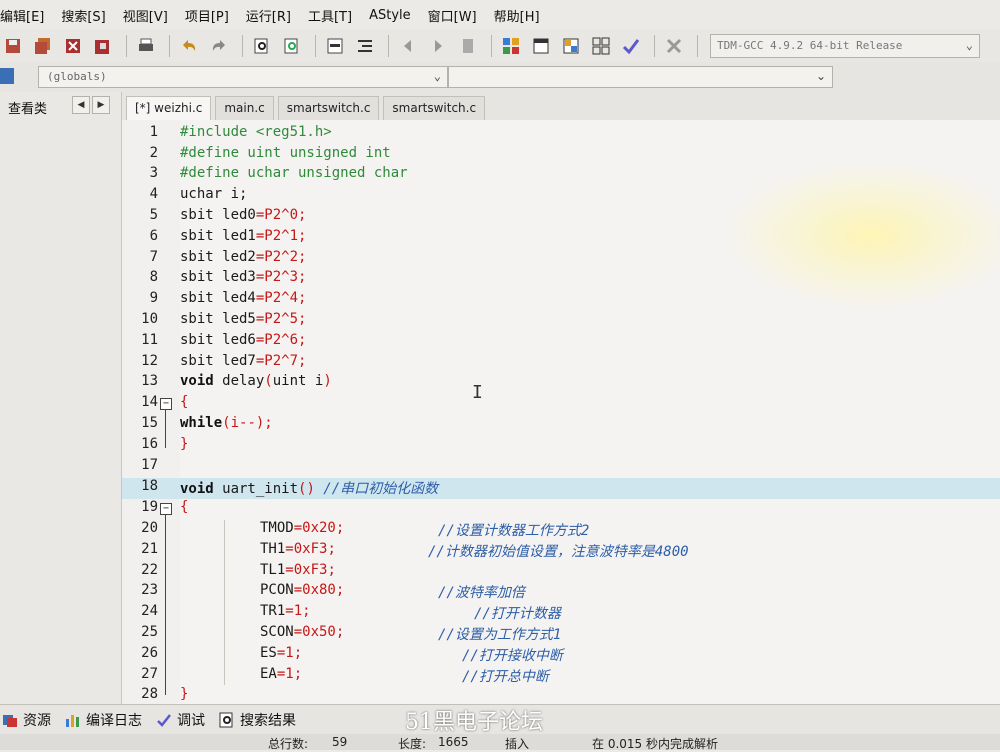 The image size is (1000, 752). Describe the element at coordinates (674, 46) in the screenshot. I see `delete-icon` at that location.